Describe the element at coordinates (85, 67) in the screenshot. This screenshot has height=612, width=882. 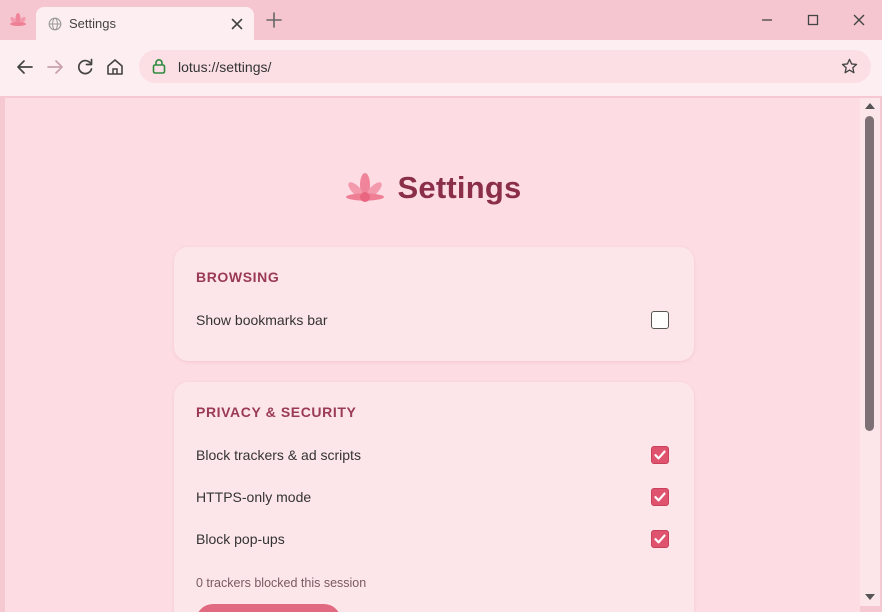
I see `reload-icon` at that location.